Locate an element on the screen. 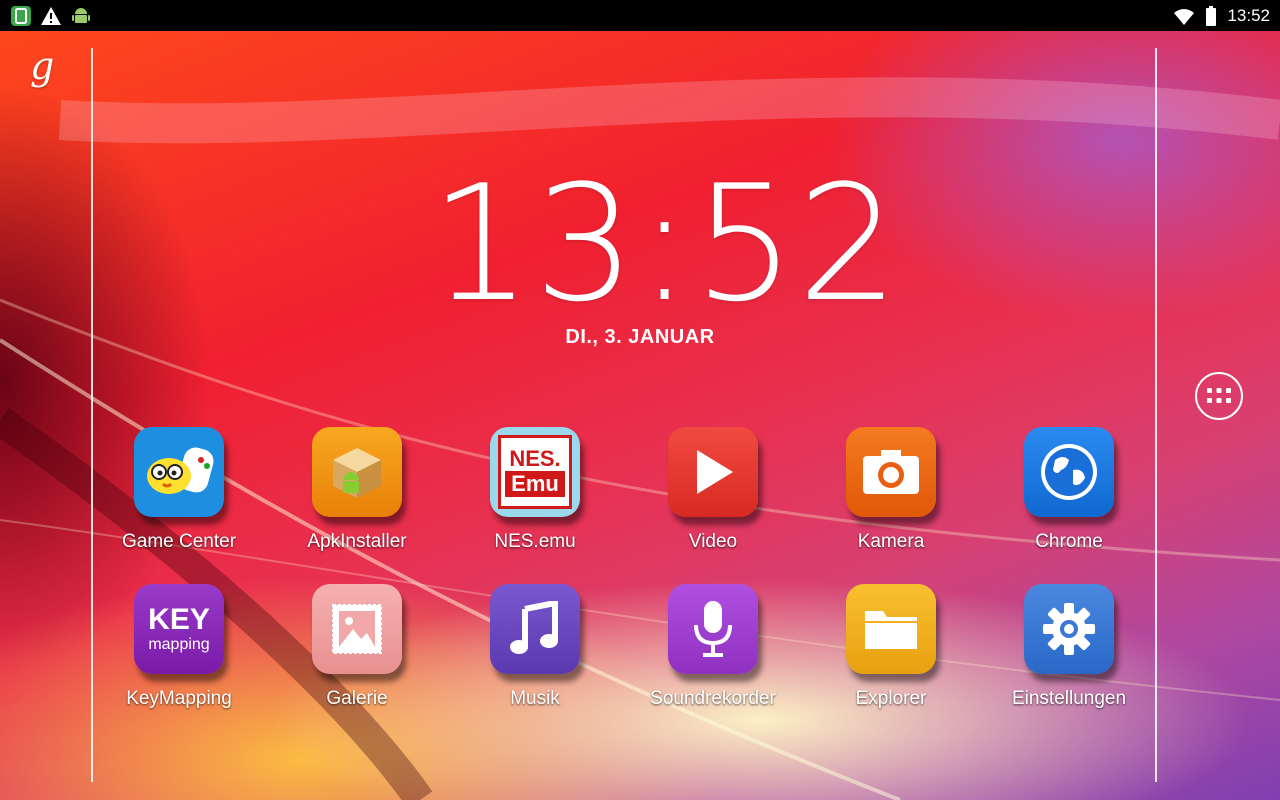 This screenshot has width=1280, height=800. screenshot-icon is located at coordinates (21, 16).